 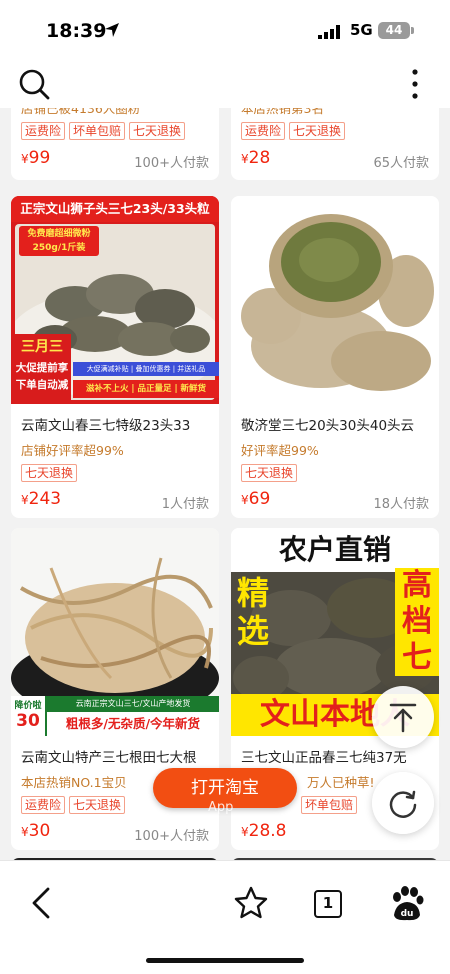 What do you see at coordinates (28, 721) in the screenshot?
I see `corner-value: 30` at bounding box center [28, 721].